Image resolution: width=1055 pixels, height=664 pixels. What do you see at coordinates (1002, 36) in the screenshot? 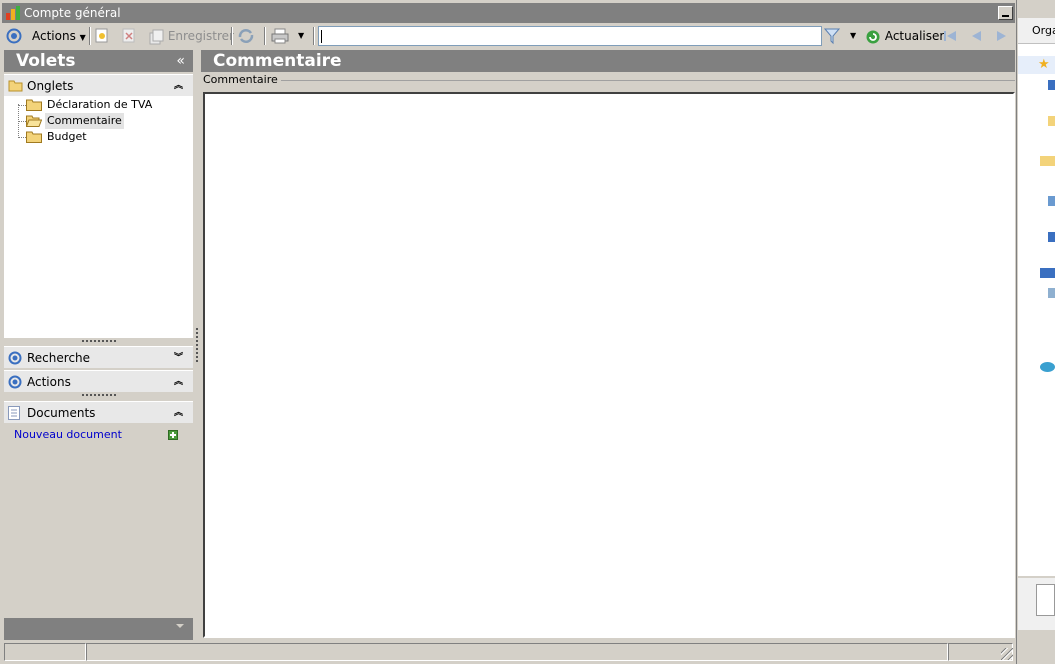
I see `next-record-icon` at bounding box center [1002, 36].